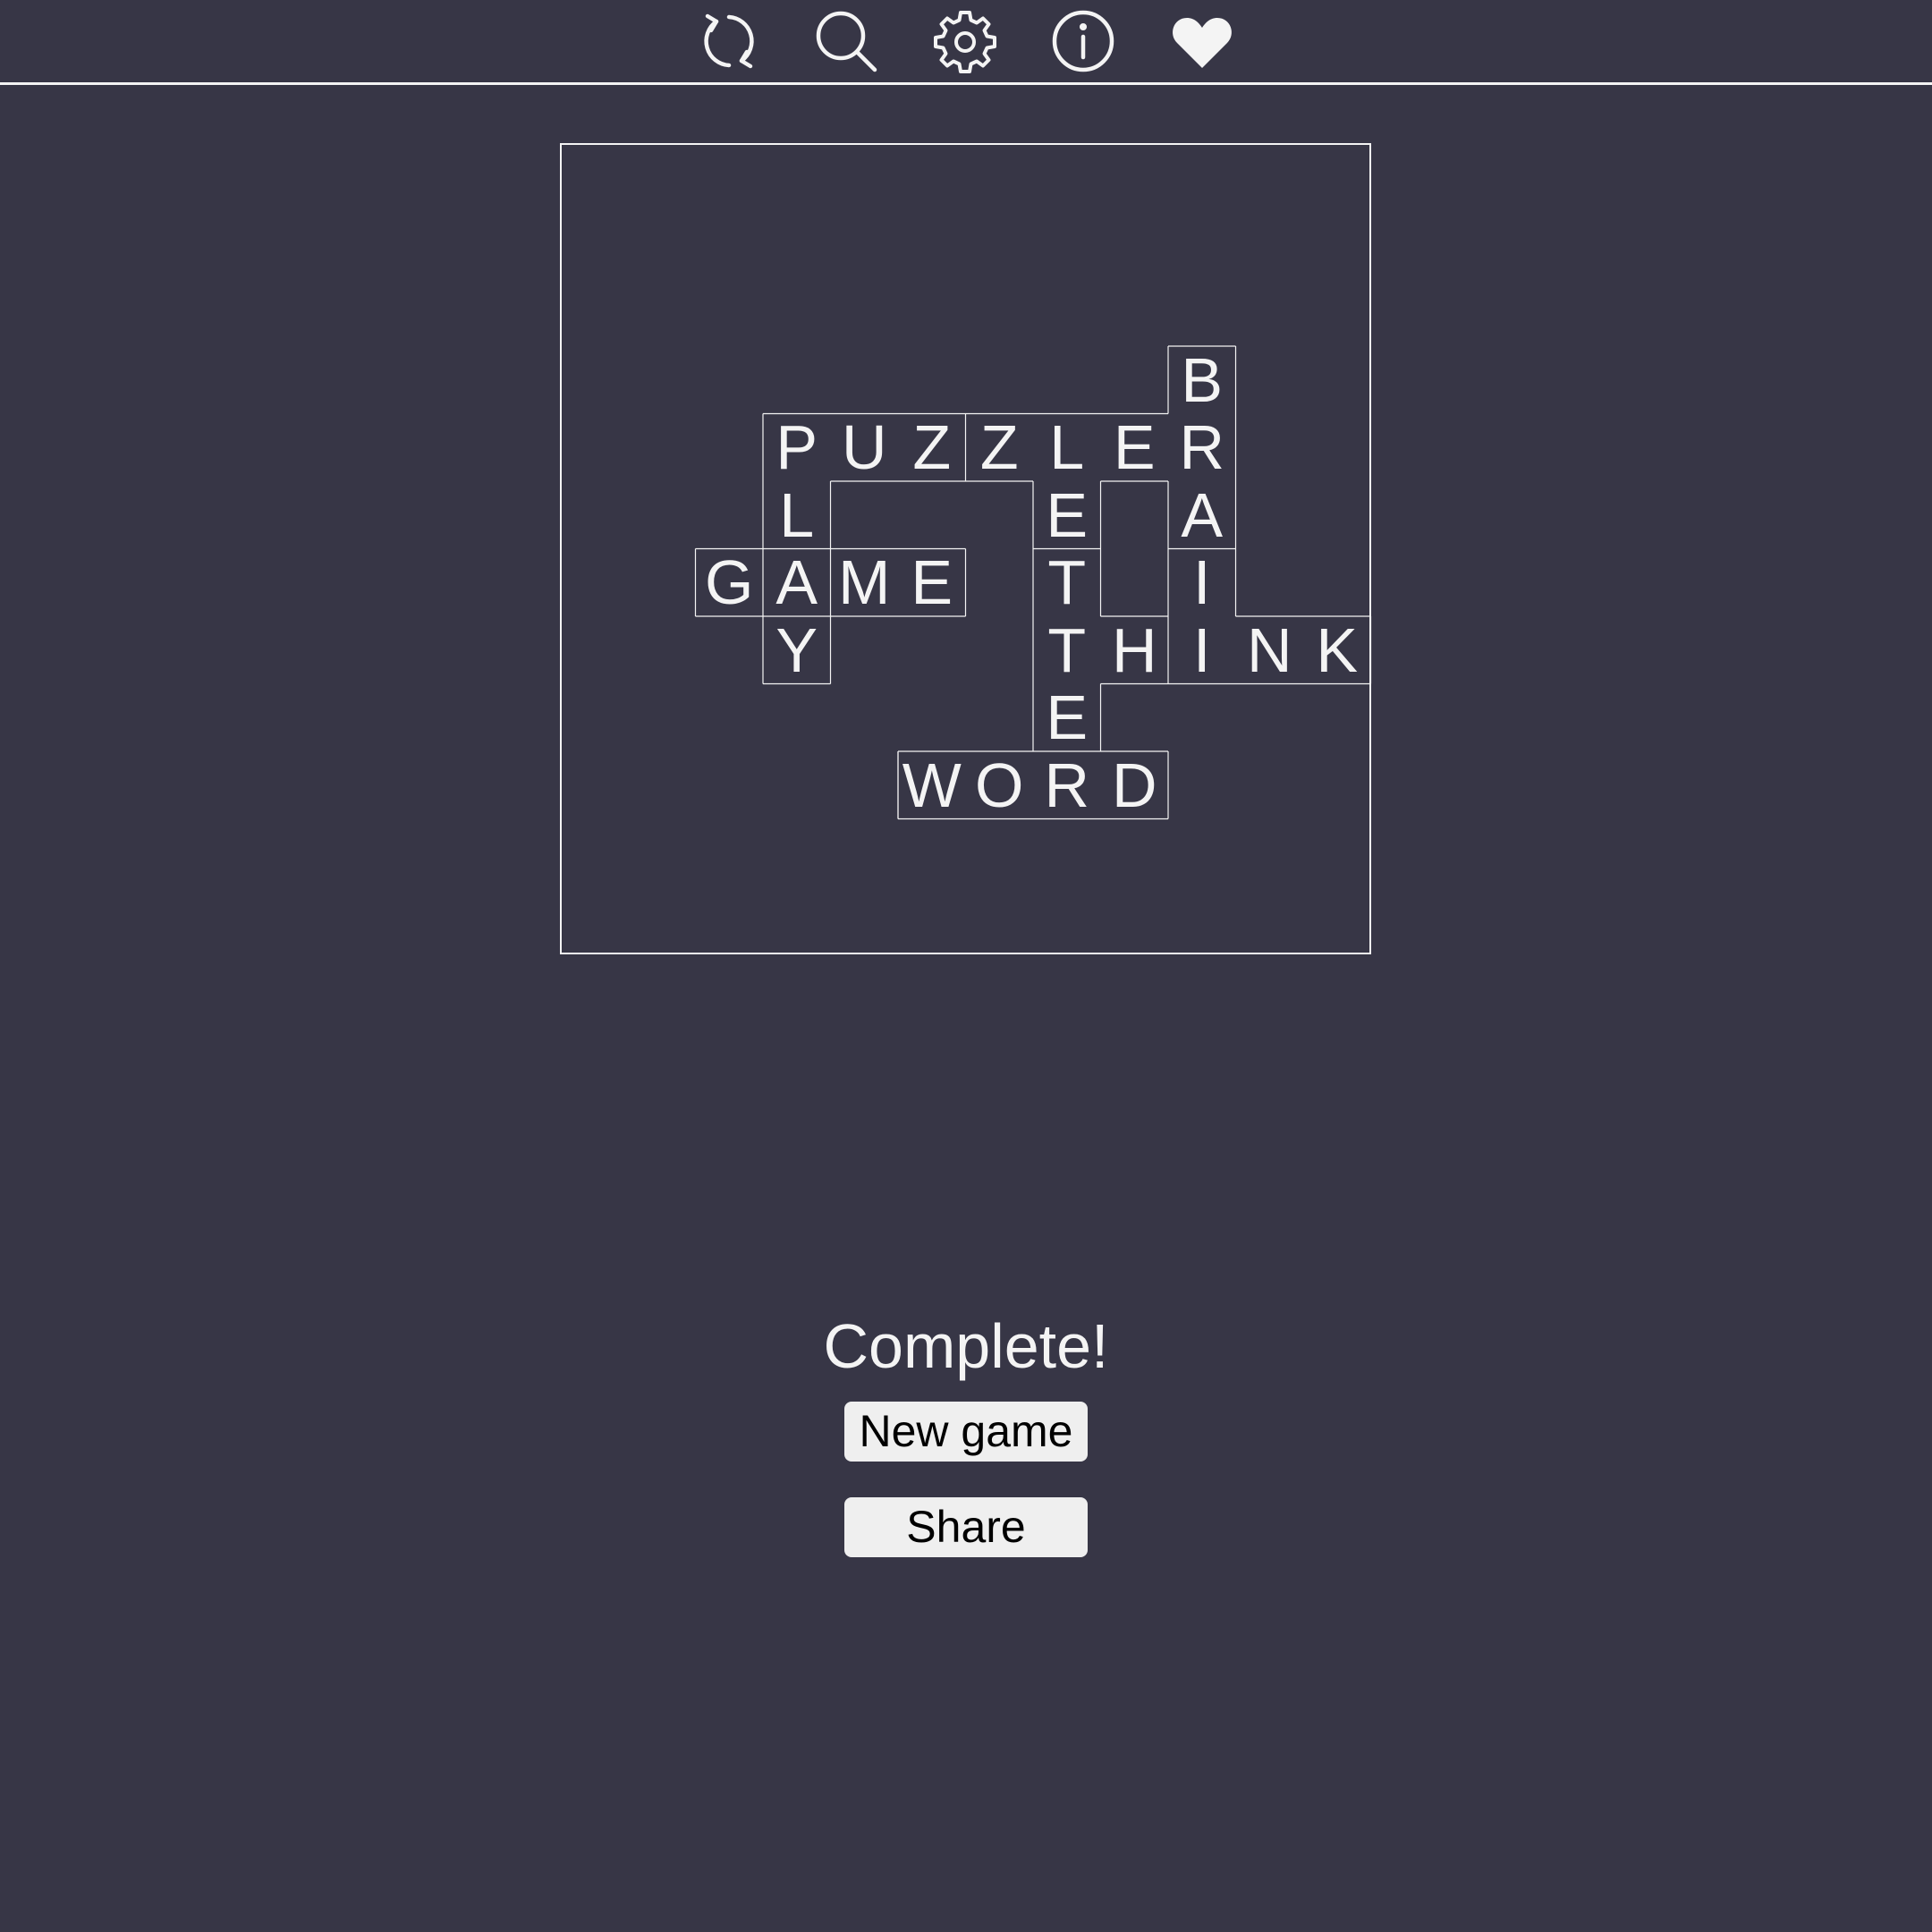  Describe the element at coordinates (966, 1346) in the screenshot. I see `completion-message: Complete!` at that location.